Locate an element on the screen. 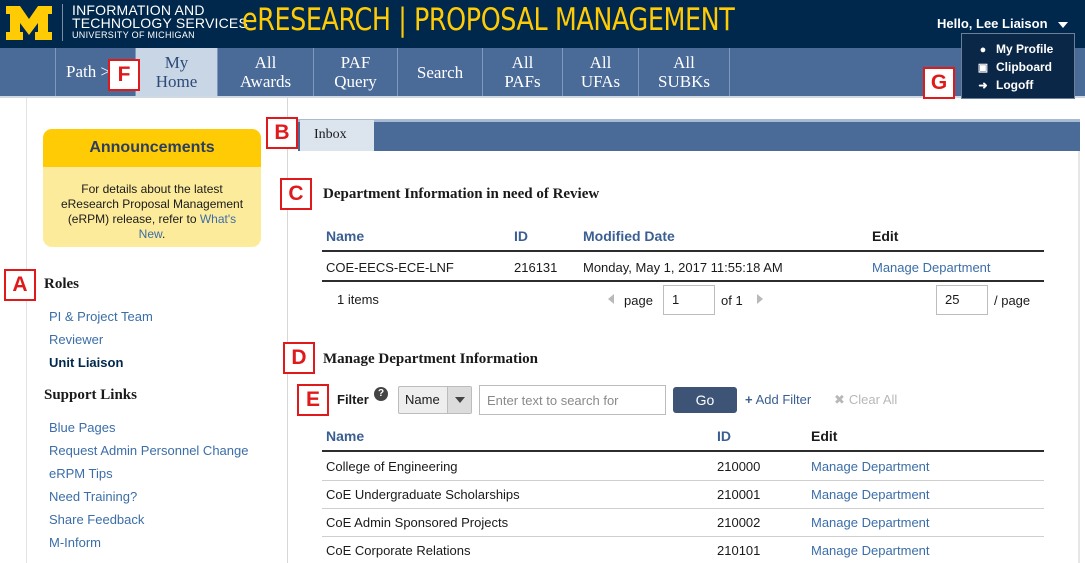  greeting-text: Hello, Lee Liaison is located at coordinates (992, 23).